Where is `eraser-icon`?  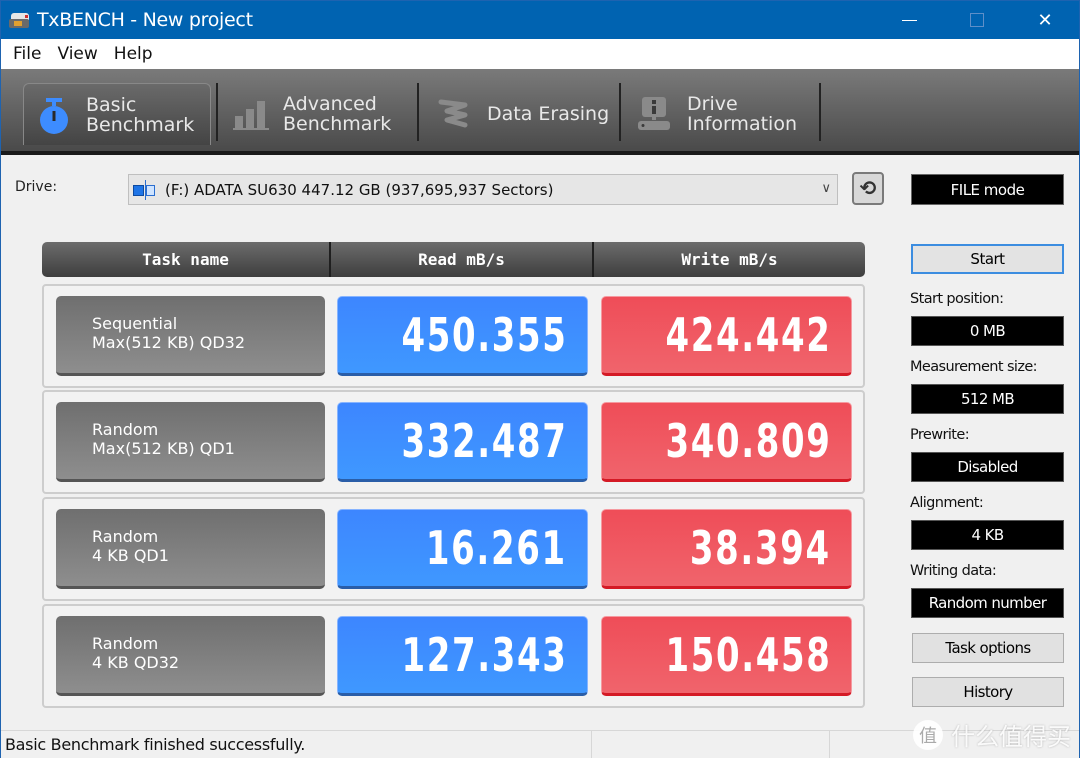
eraser-icon is located at coordinates (455, 114).